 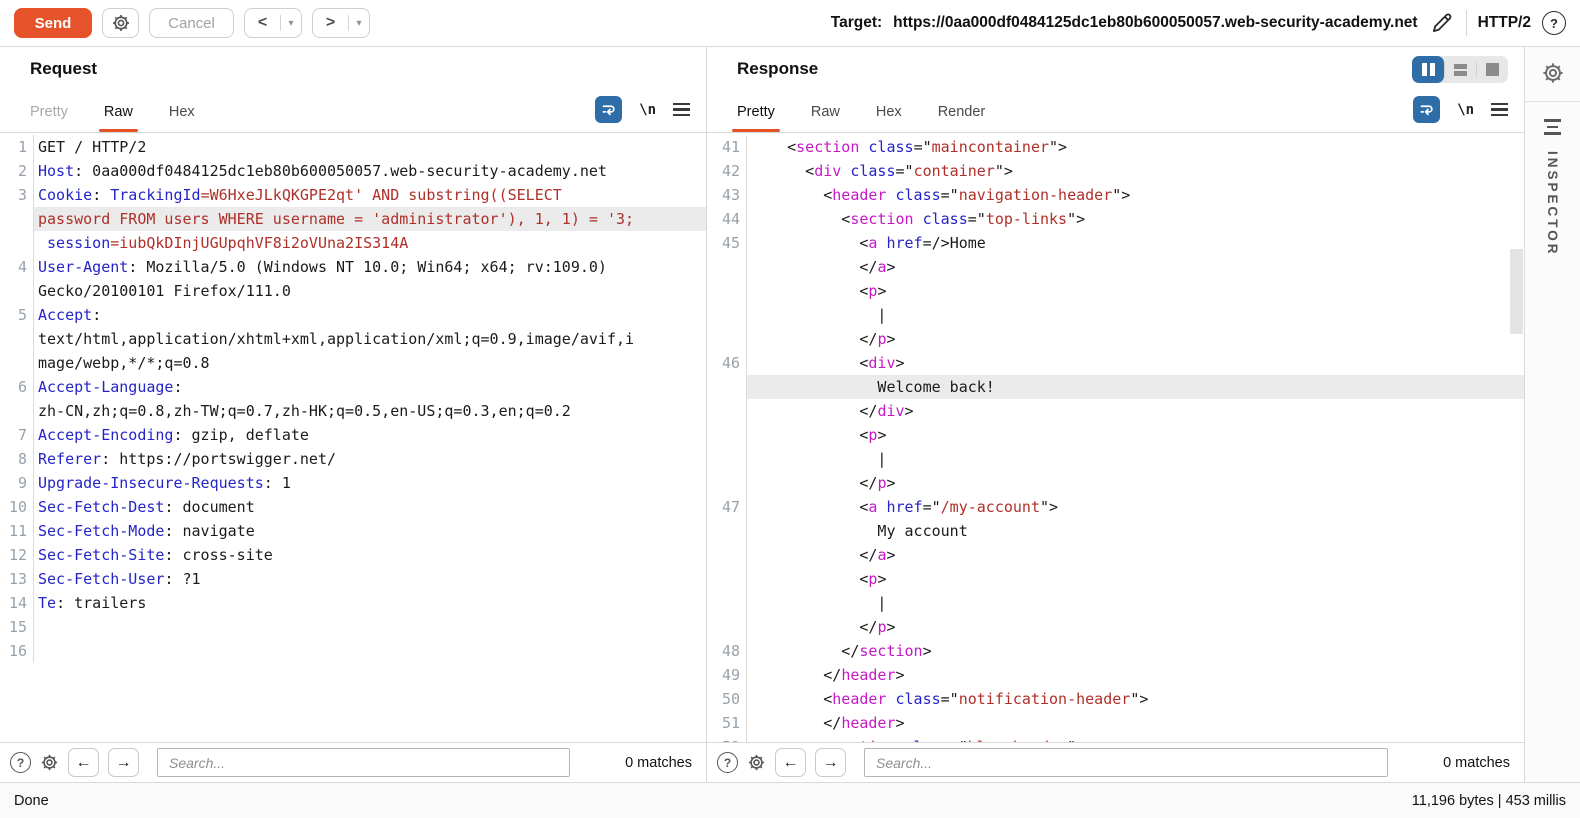 I want to click on request-editor-controls: \n, so click(x=642, y=109).